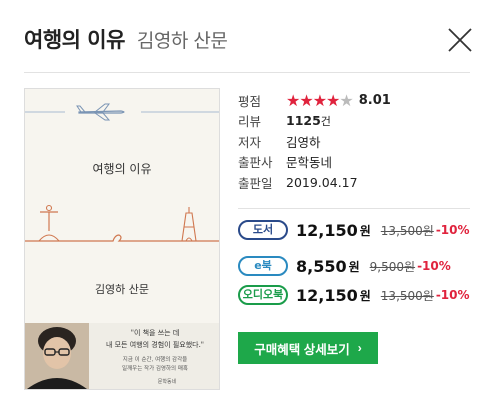 The width and height of the screenshot is (492, 416). What do you see at coordinates (155, 332) in the screenshot?
I see `cover-quote-line-1: "이 책을 쓰는 데` at bounding box center [155, 332].